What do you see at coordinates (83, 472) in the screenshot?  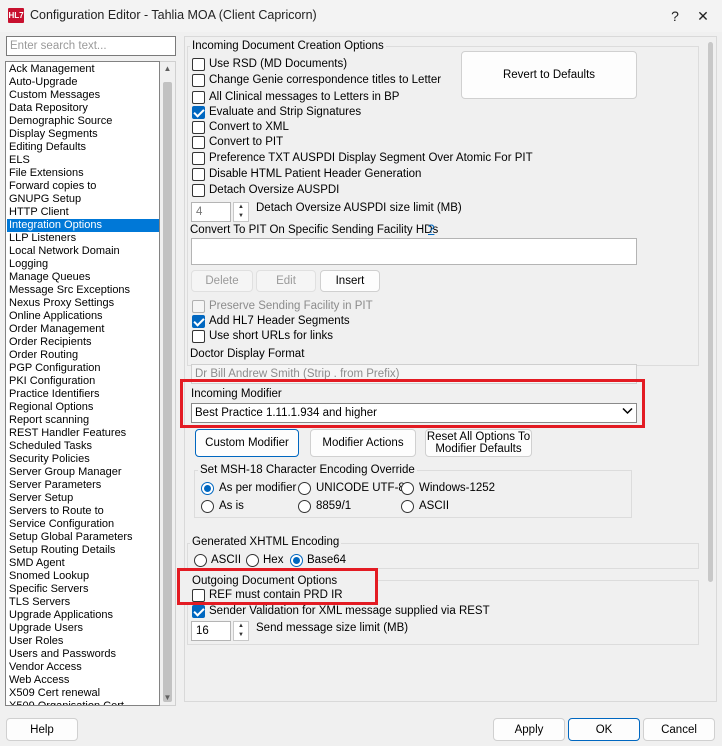 I see `sidebar-item: Server Group Manager` at bounding box center [83, 472].